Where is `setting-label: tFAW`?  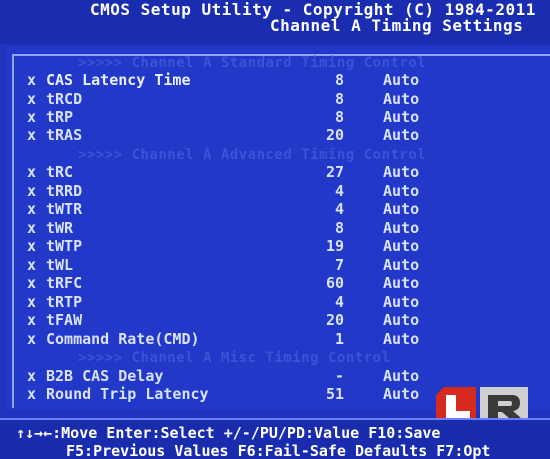
setting-label: tFAW is located at coordinates (64, 320).